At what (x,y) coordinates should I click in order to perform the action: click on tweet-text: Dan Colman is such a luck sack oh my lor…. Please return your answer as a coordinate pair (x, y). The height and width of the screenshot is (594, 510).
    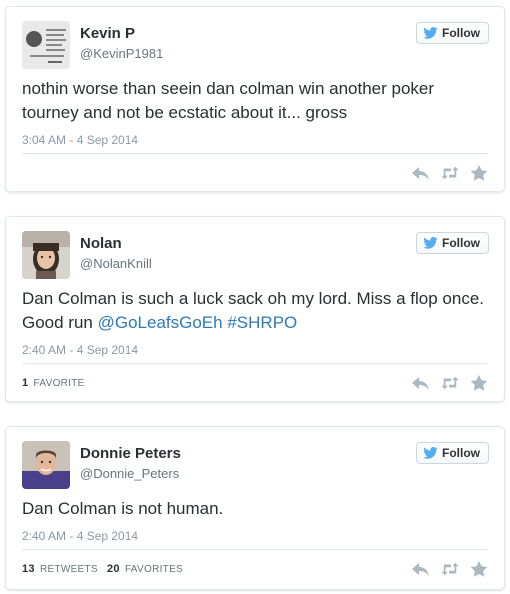
    Looking at the image, I should click on (255, 311).